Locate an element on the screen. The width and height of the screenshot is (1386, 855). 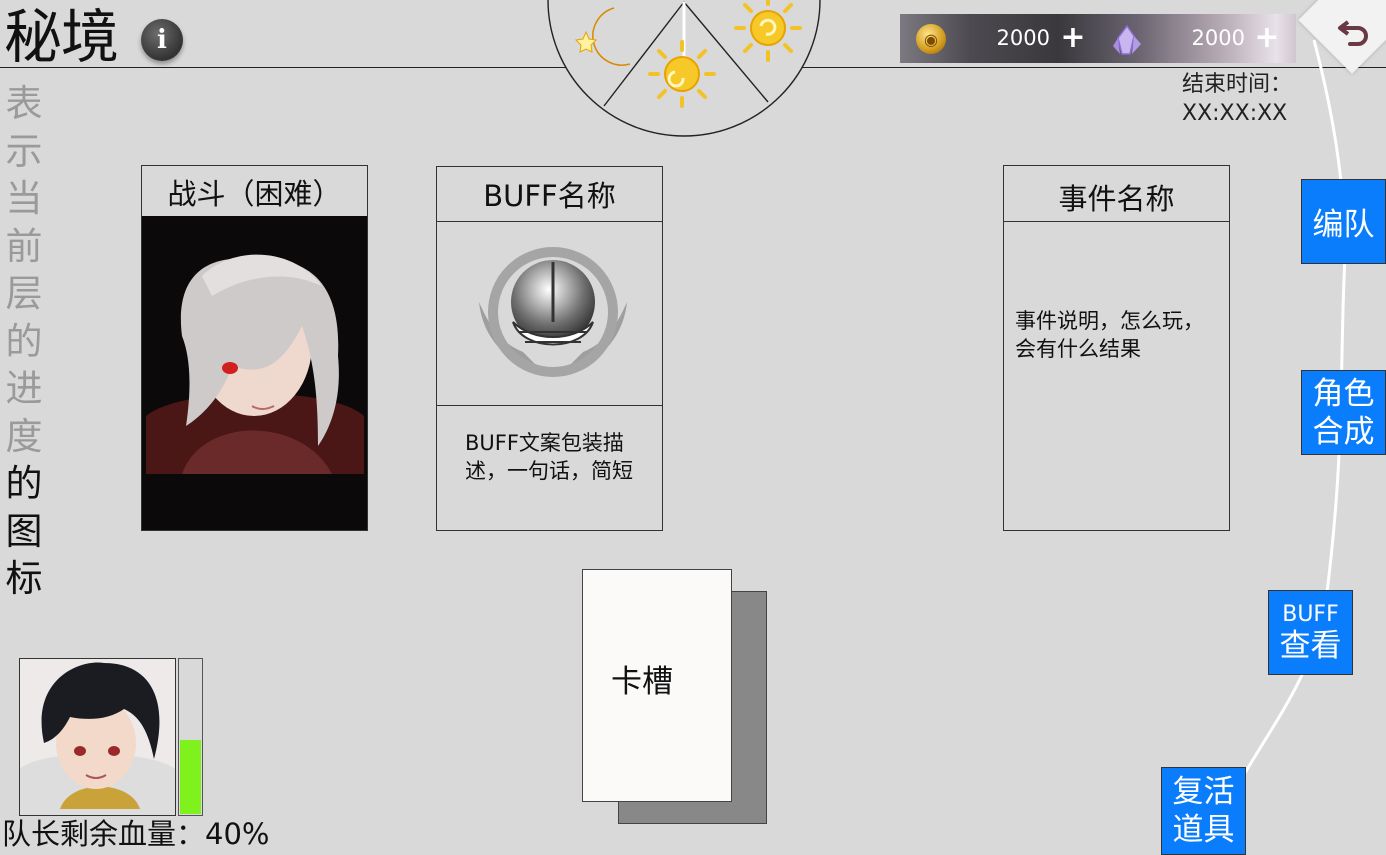
end-time: 结束时间： XX:XX:XX is located at coordinates (1237, 99).